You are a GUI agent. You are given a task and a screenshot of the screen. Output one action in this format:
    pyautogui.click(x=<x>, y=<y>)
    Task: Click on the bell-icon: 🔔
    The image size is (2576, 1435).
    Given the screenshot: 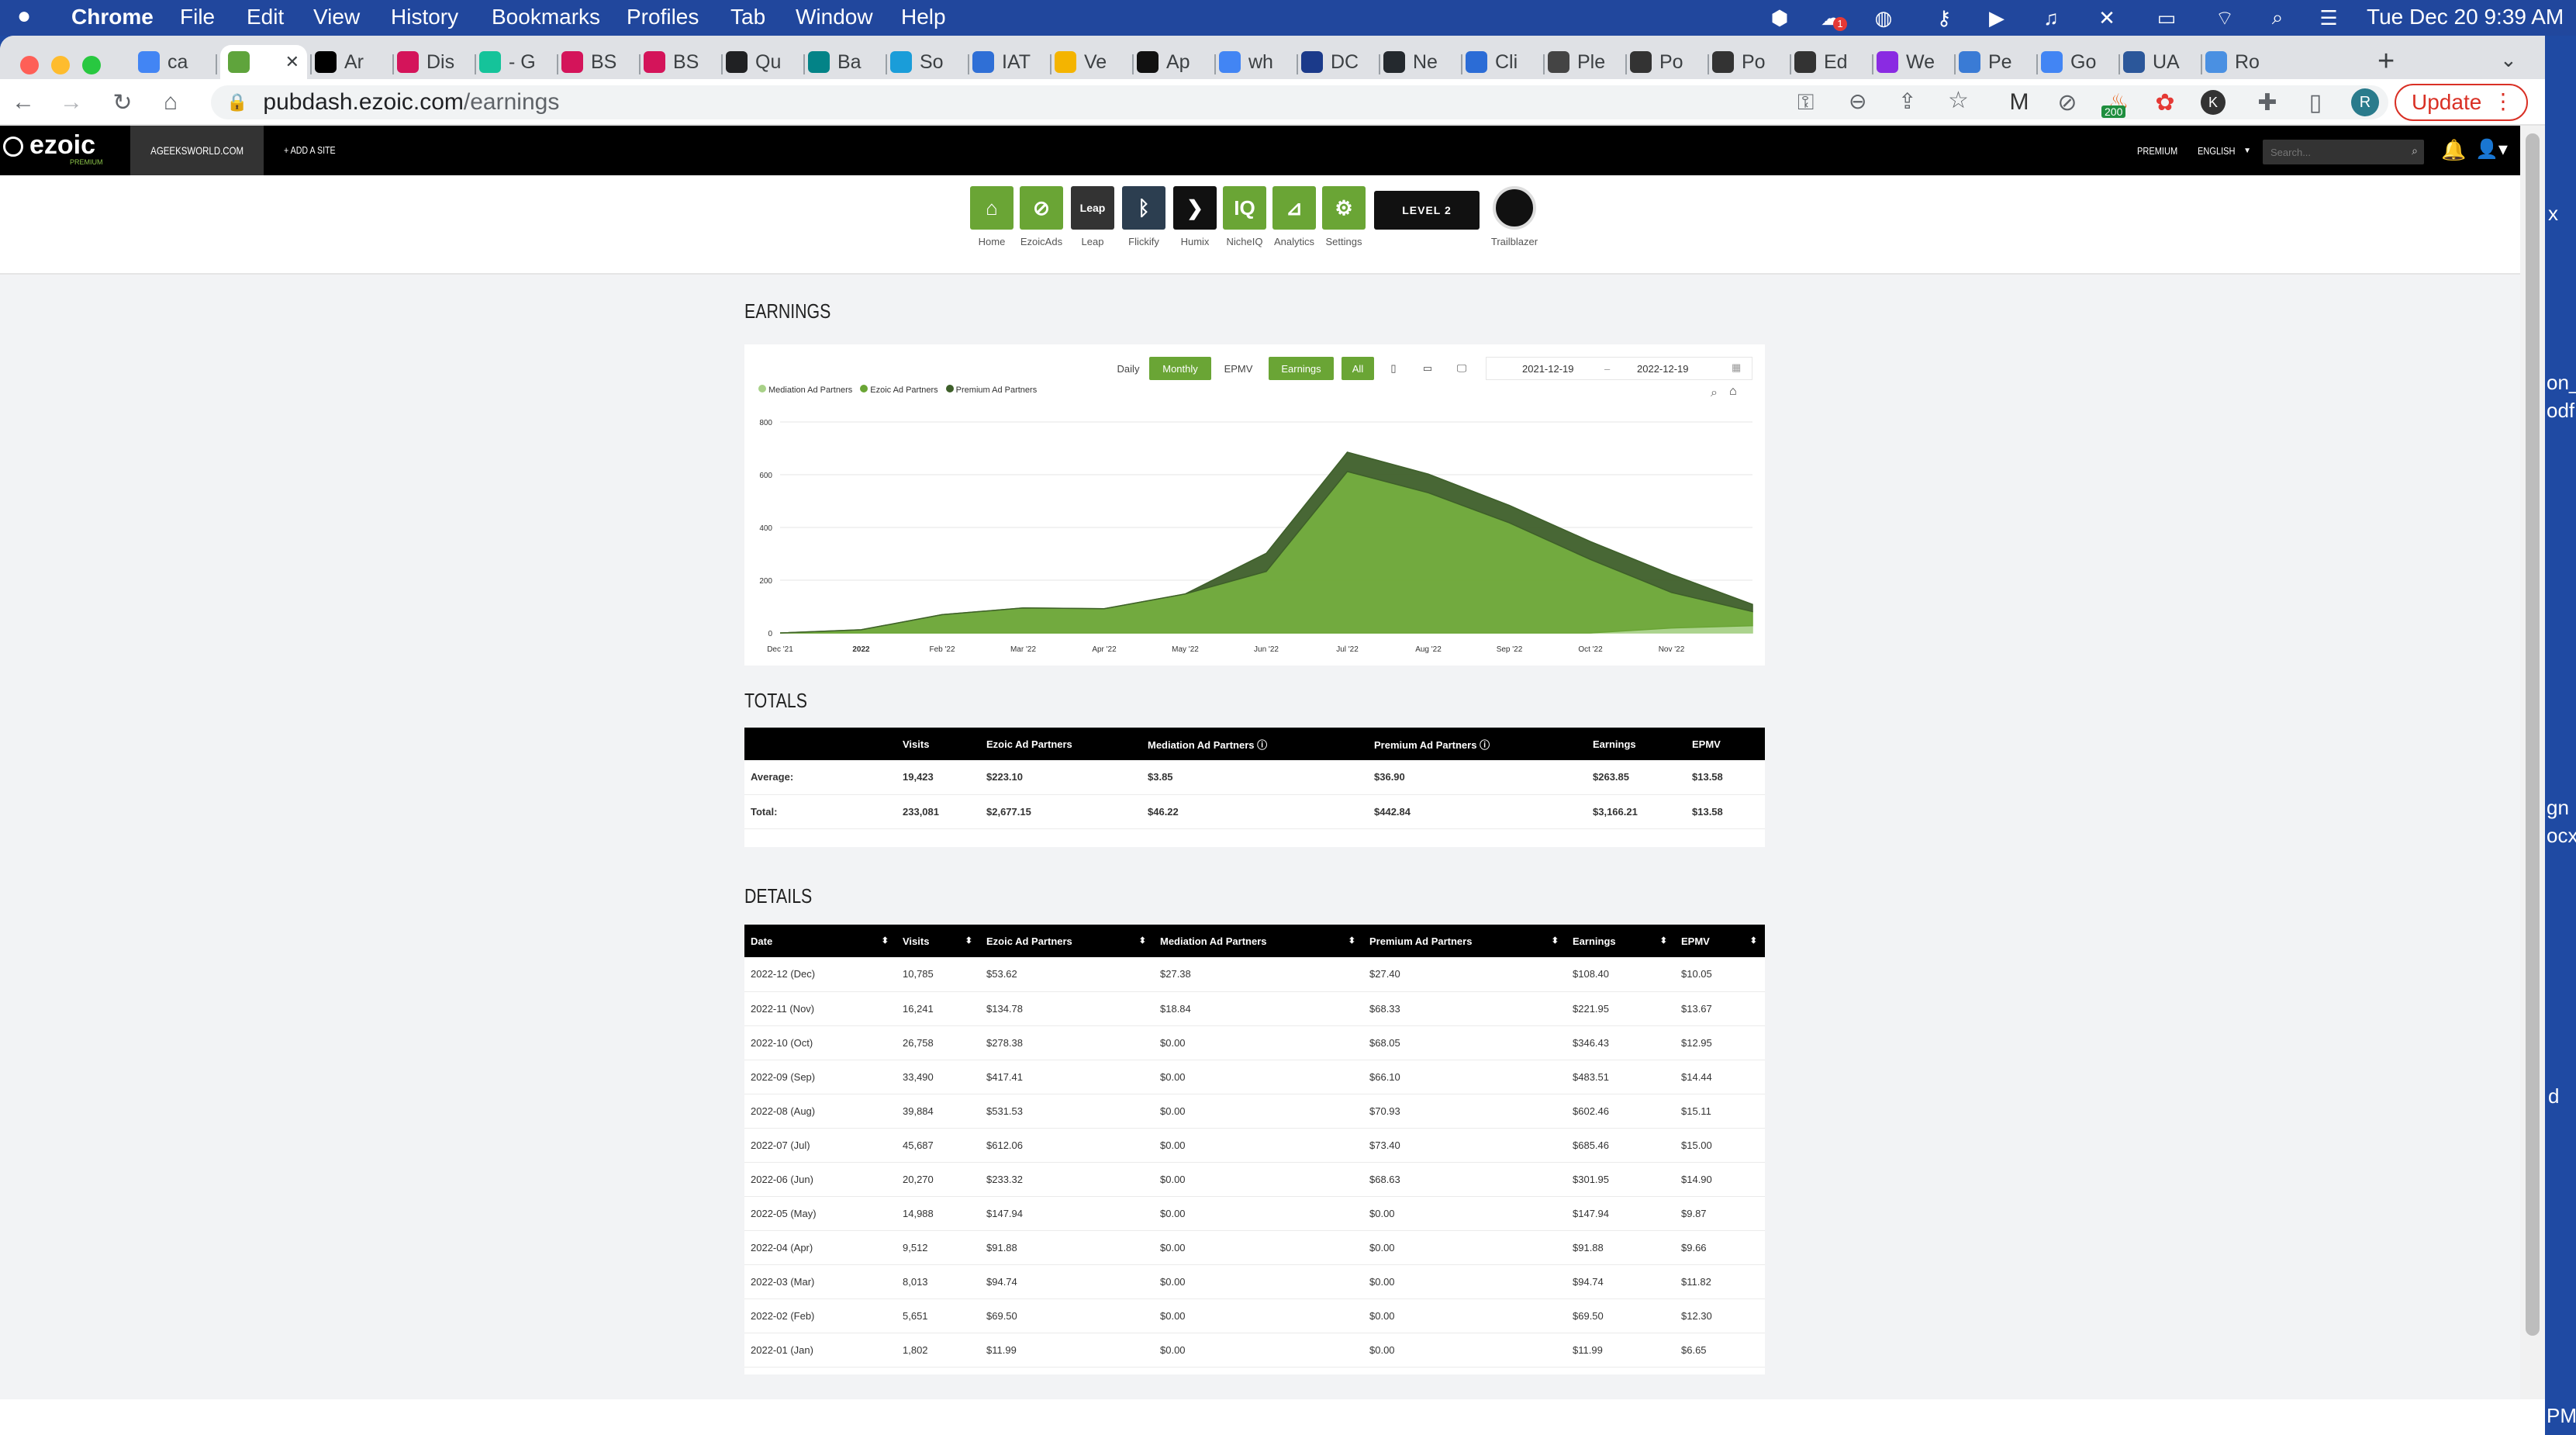 What is the action you would take?
    pyautogui.click(x=2453, y=150)
    